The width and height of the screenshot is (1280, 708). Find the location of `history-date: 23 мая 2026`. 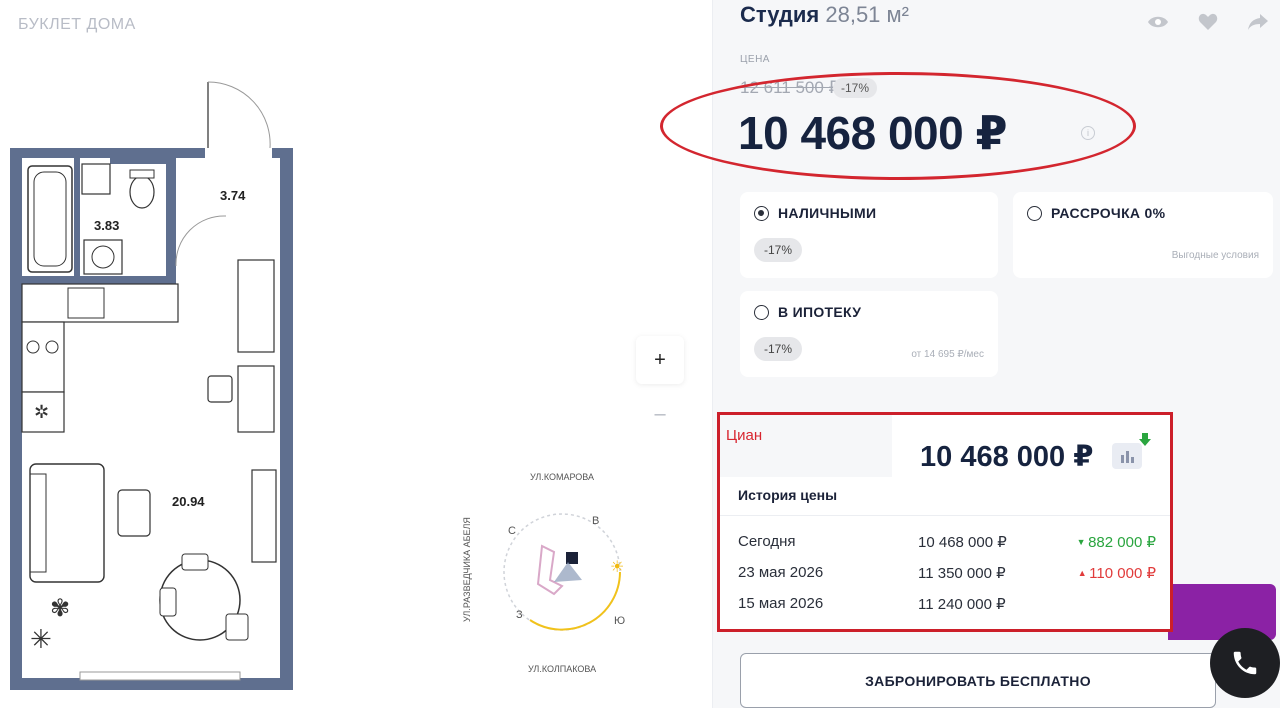

history-date: 23 мая 2026 is located at coordinates (781, 572).